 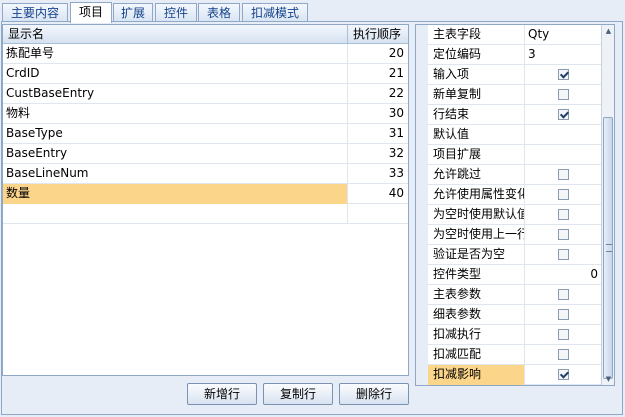 What do you see at coordinates (175, 154) in the screenshot?
I see `cell-name: BaseEntry` at bounding box center [175, 154].